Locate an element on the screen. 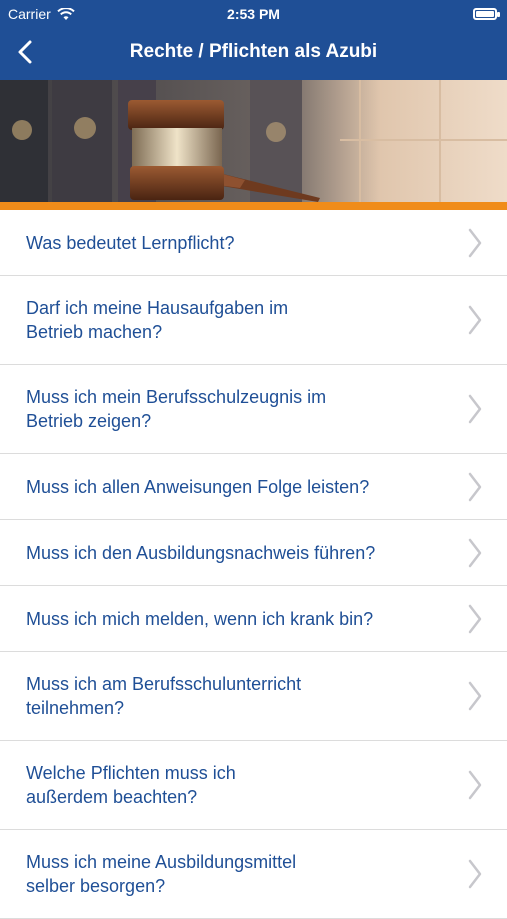 This screenshot has height=919, width=507. question-line: Muss ich meine Ausbildungsmittel is located at coordinates (161, 862).